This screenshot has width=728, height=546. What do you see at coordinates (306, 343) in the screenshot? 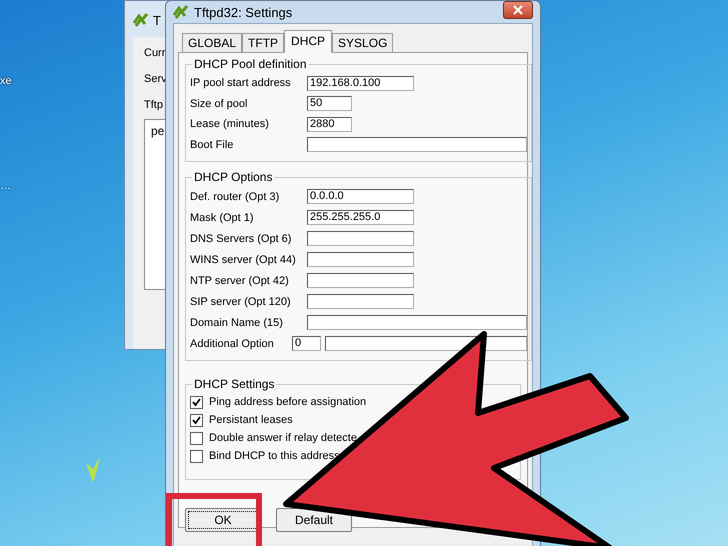
I see `input-field: 0` at bounding box center [306, 343].